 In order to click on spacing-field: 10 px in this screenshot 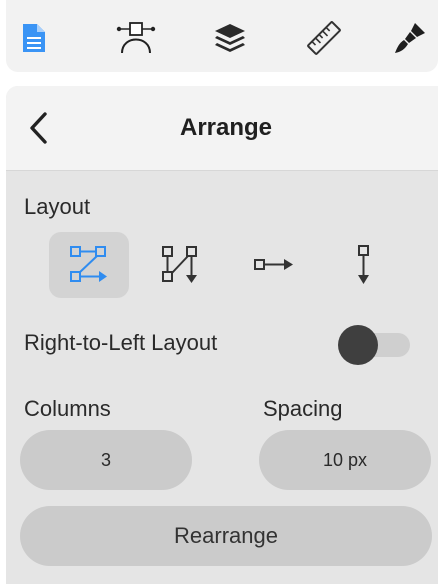, I will do `click(345, 460)`.